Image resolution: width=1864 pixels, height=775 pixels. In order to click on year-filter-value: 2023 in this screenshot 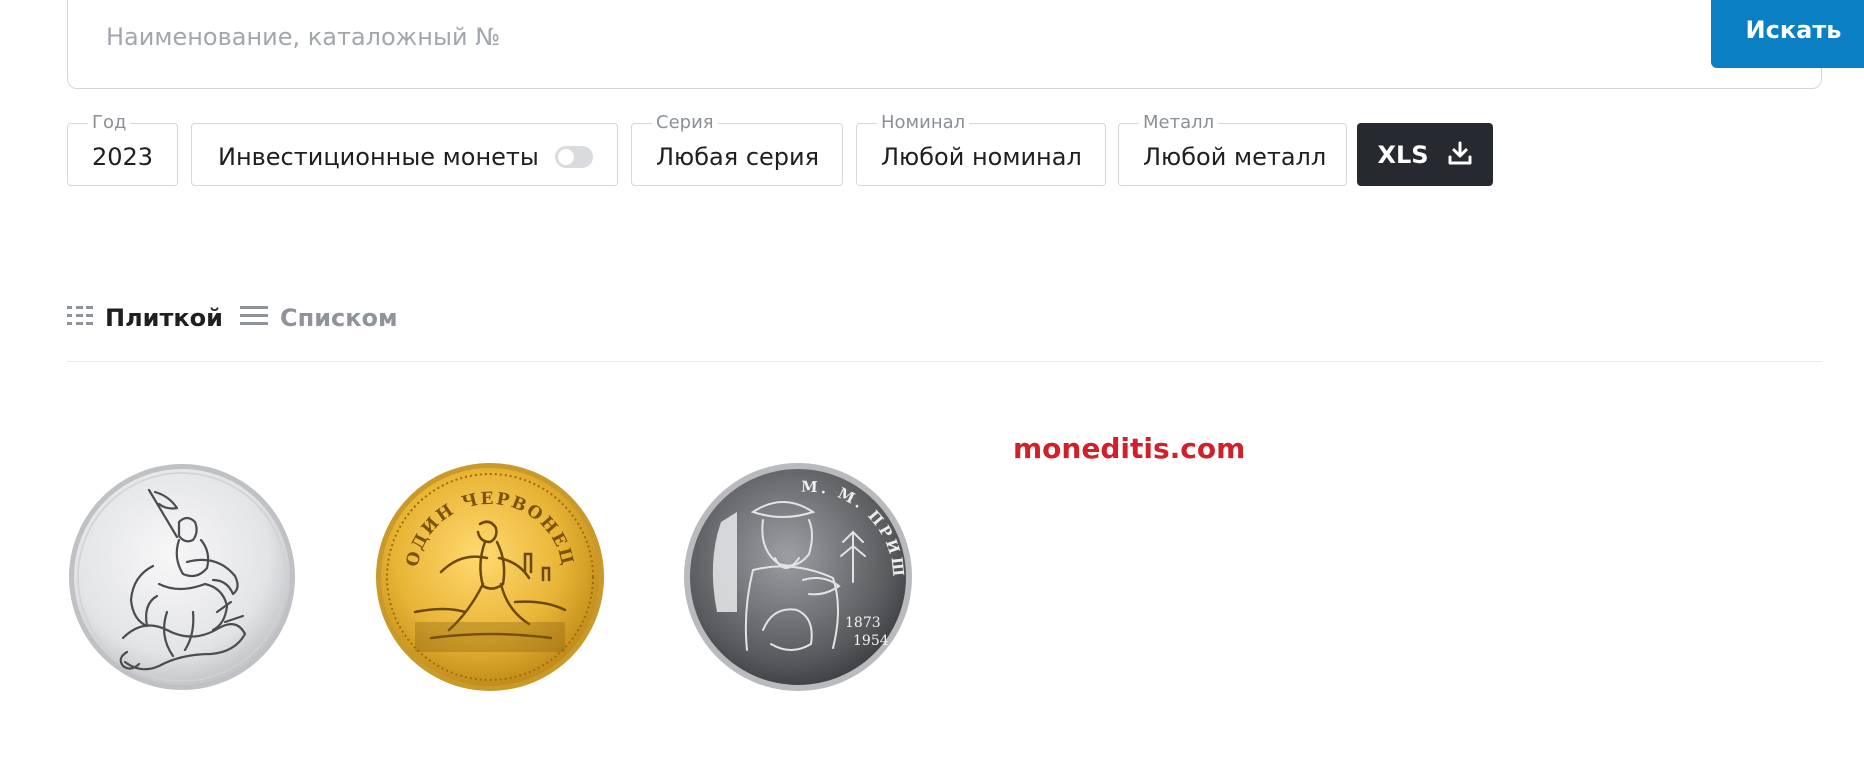, I will do `click(123, 157)`.